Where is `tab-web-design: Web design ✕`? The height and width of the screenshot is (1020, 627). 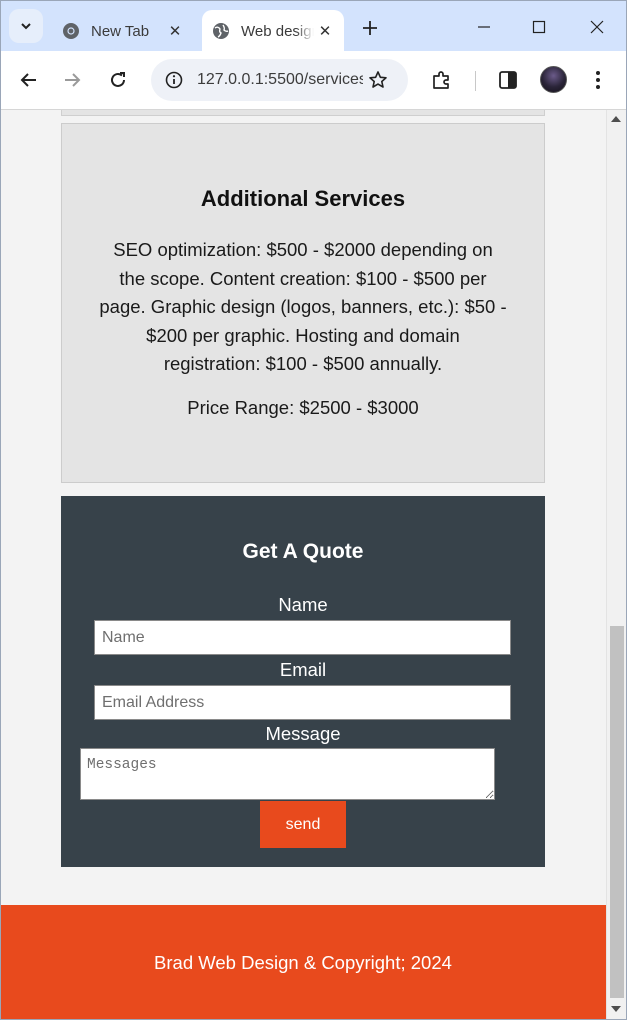 tab-web-design: Web design ✕ is located at coordinates (273, 31).